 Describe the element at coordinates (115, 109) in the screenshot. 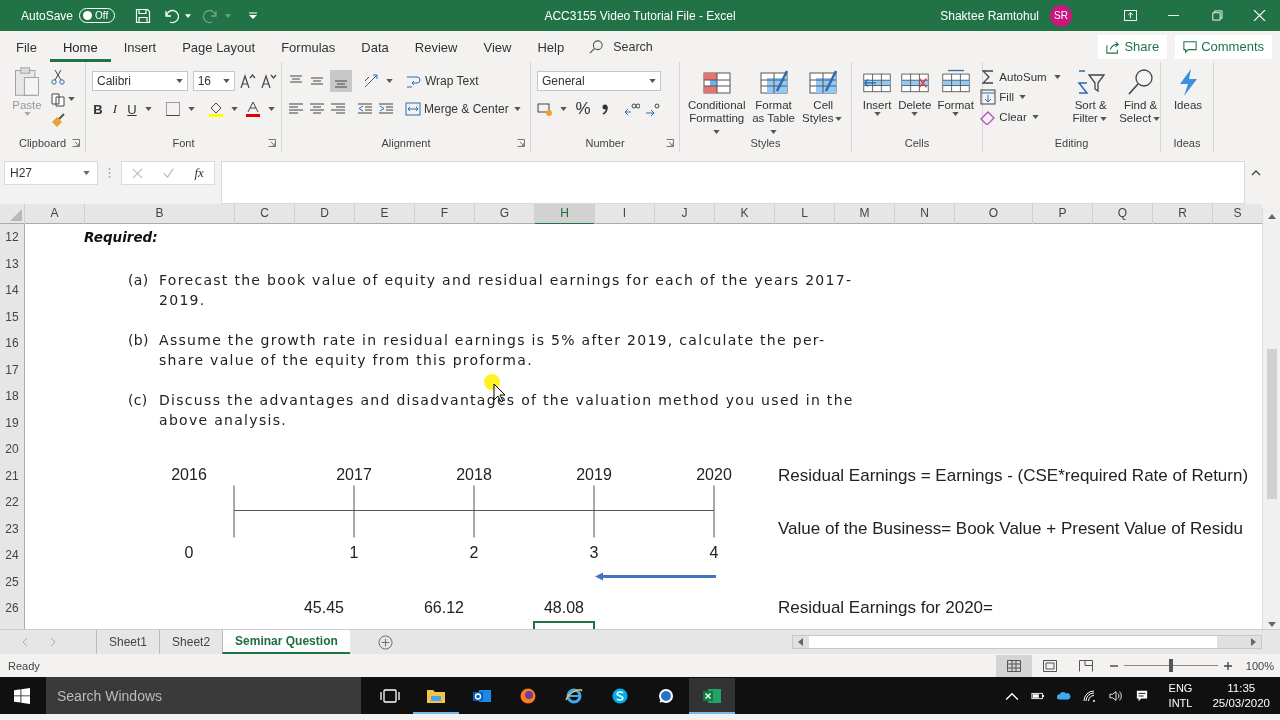

I see `italic-button: I` at that location.